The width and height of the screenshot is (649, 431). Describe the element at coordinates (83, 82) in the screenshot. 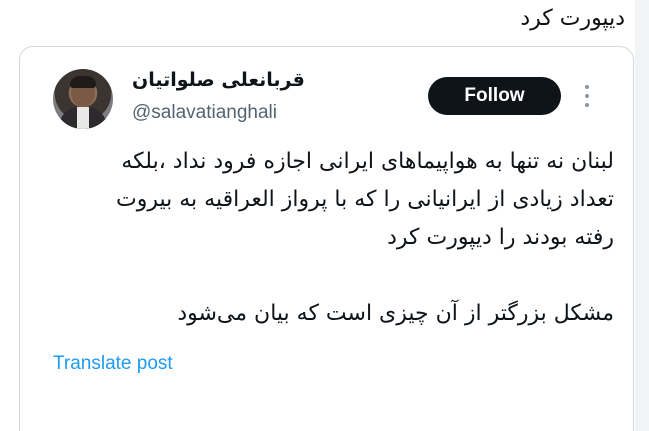

I see `avatar-hair` at that location.